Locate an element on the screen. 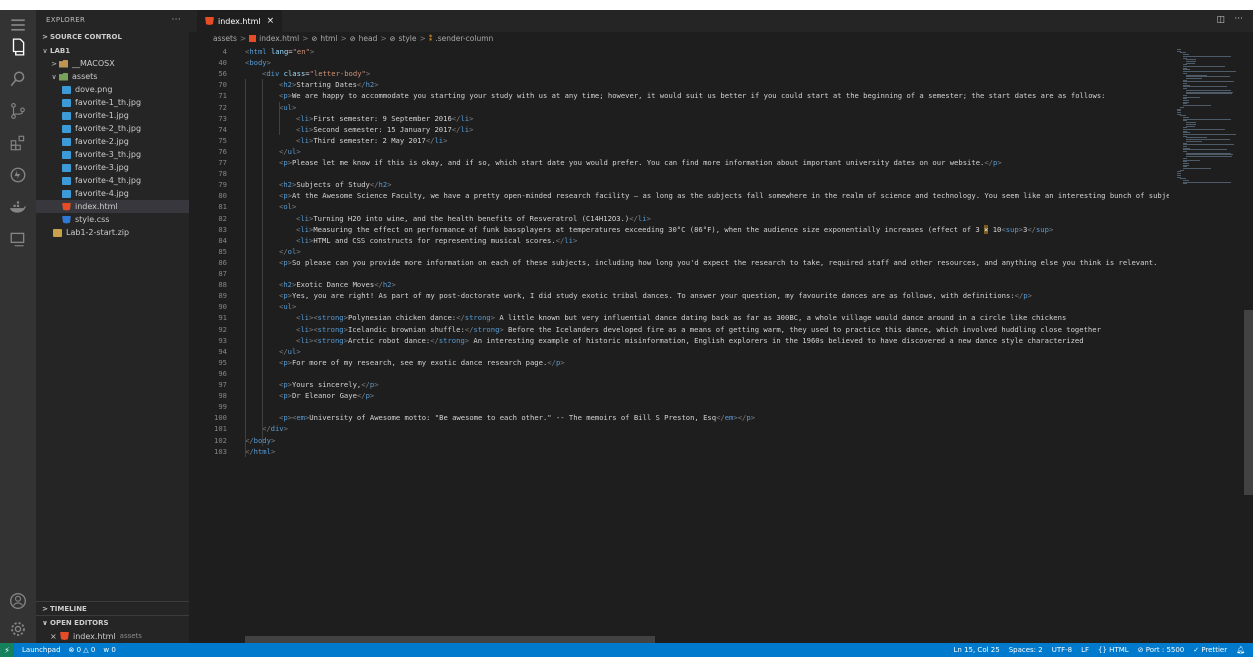 This screenshot has width=1253, height=657. token-string: "en" is located at coordinates (301, 51).